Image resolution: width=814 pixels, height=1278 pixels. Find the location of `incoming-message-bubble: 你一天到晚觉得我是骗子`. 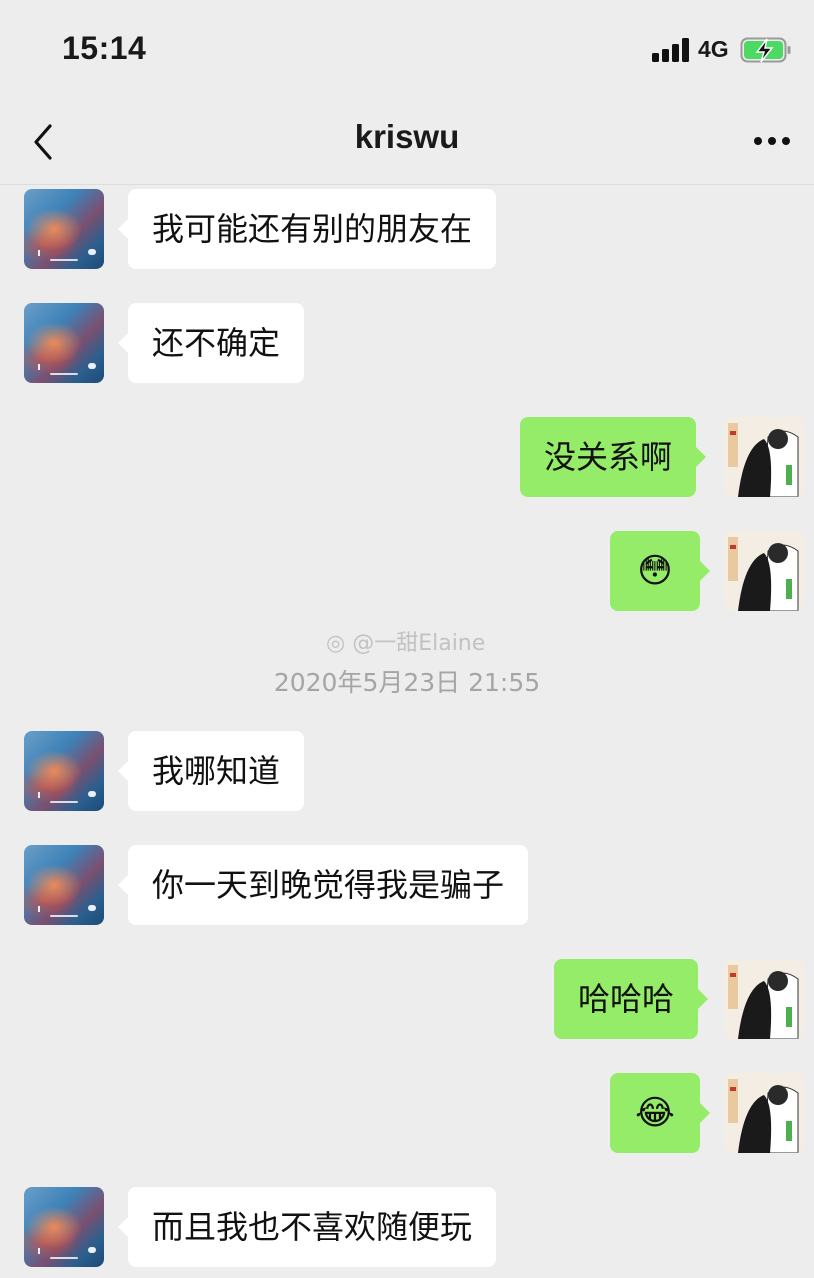

incoming-message-bubble: 你一天到晚觉得我是骗子 is located at coordinates (323, 885).